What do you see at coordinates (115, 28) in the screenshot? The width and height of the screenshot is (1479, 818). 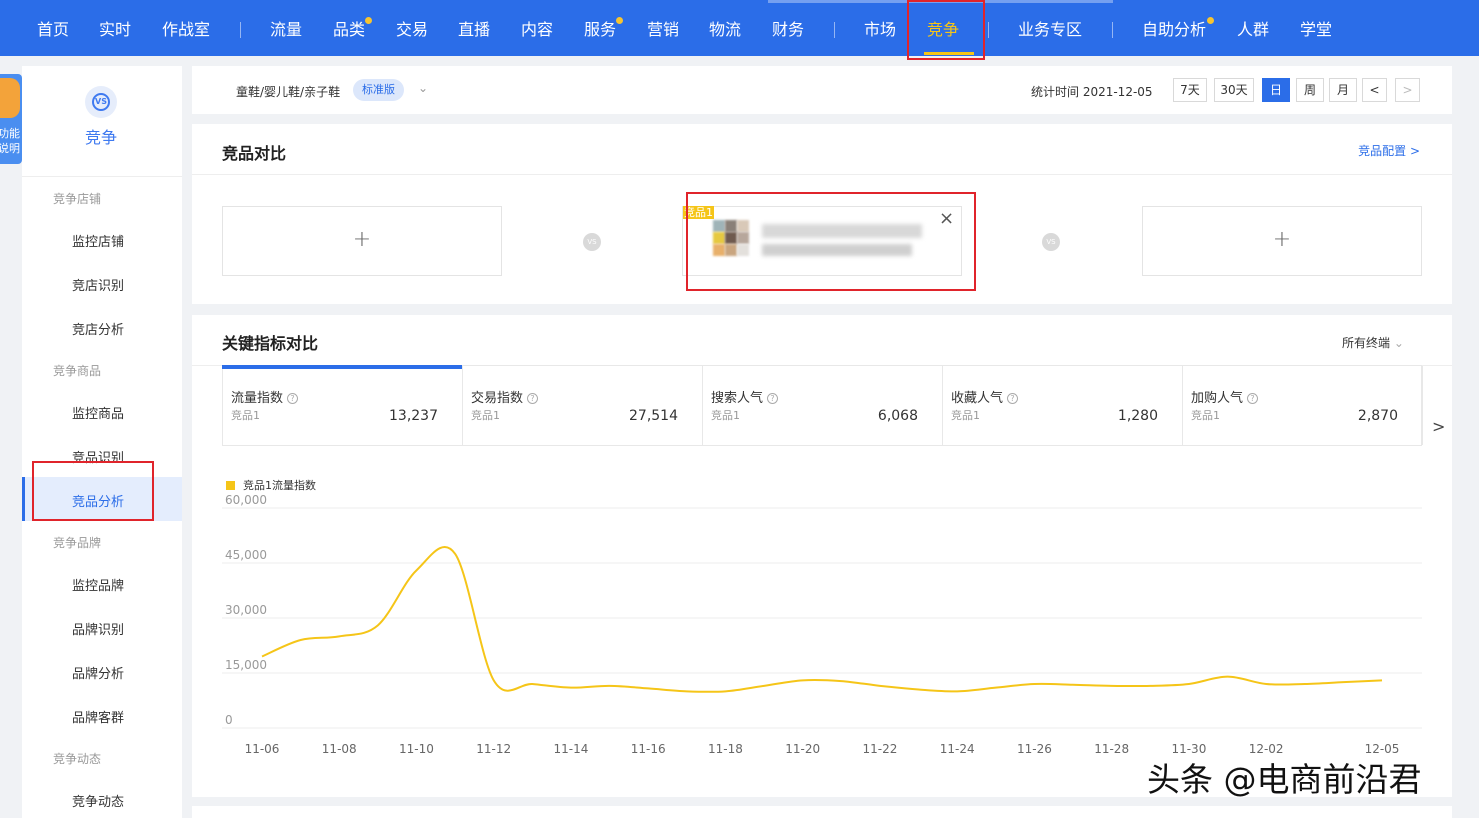 I see `nav-item-realtime: 实时` at bounding box center [115, 28].